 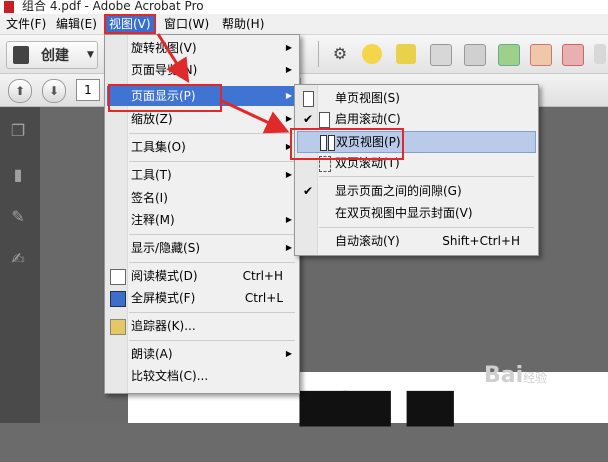 I want to click on arrow-to-page-display, so click(x=173, y=58).